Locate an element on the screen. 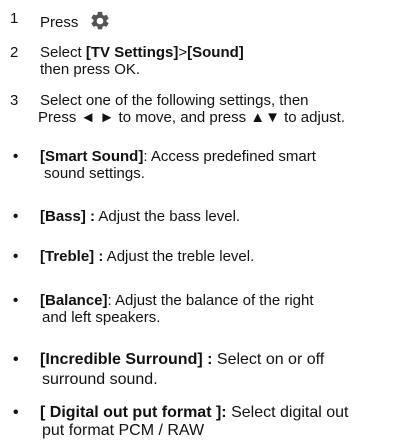  step-text: Select is located at coordinates (63, 52).